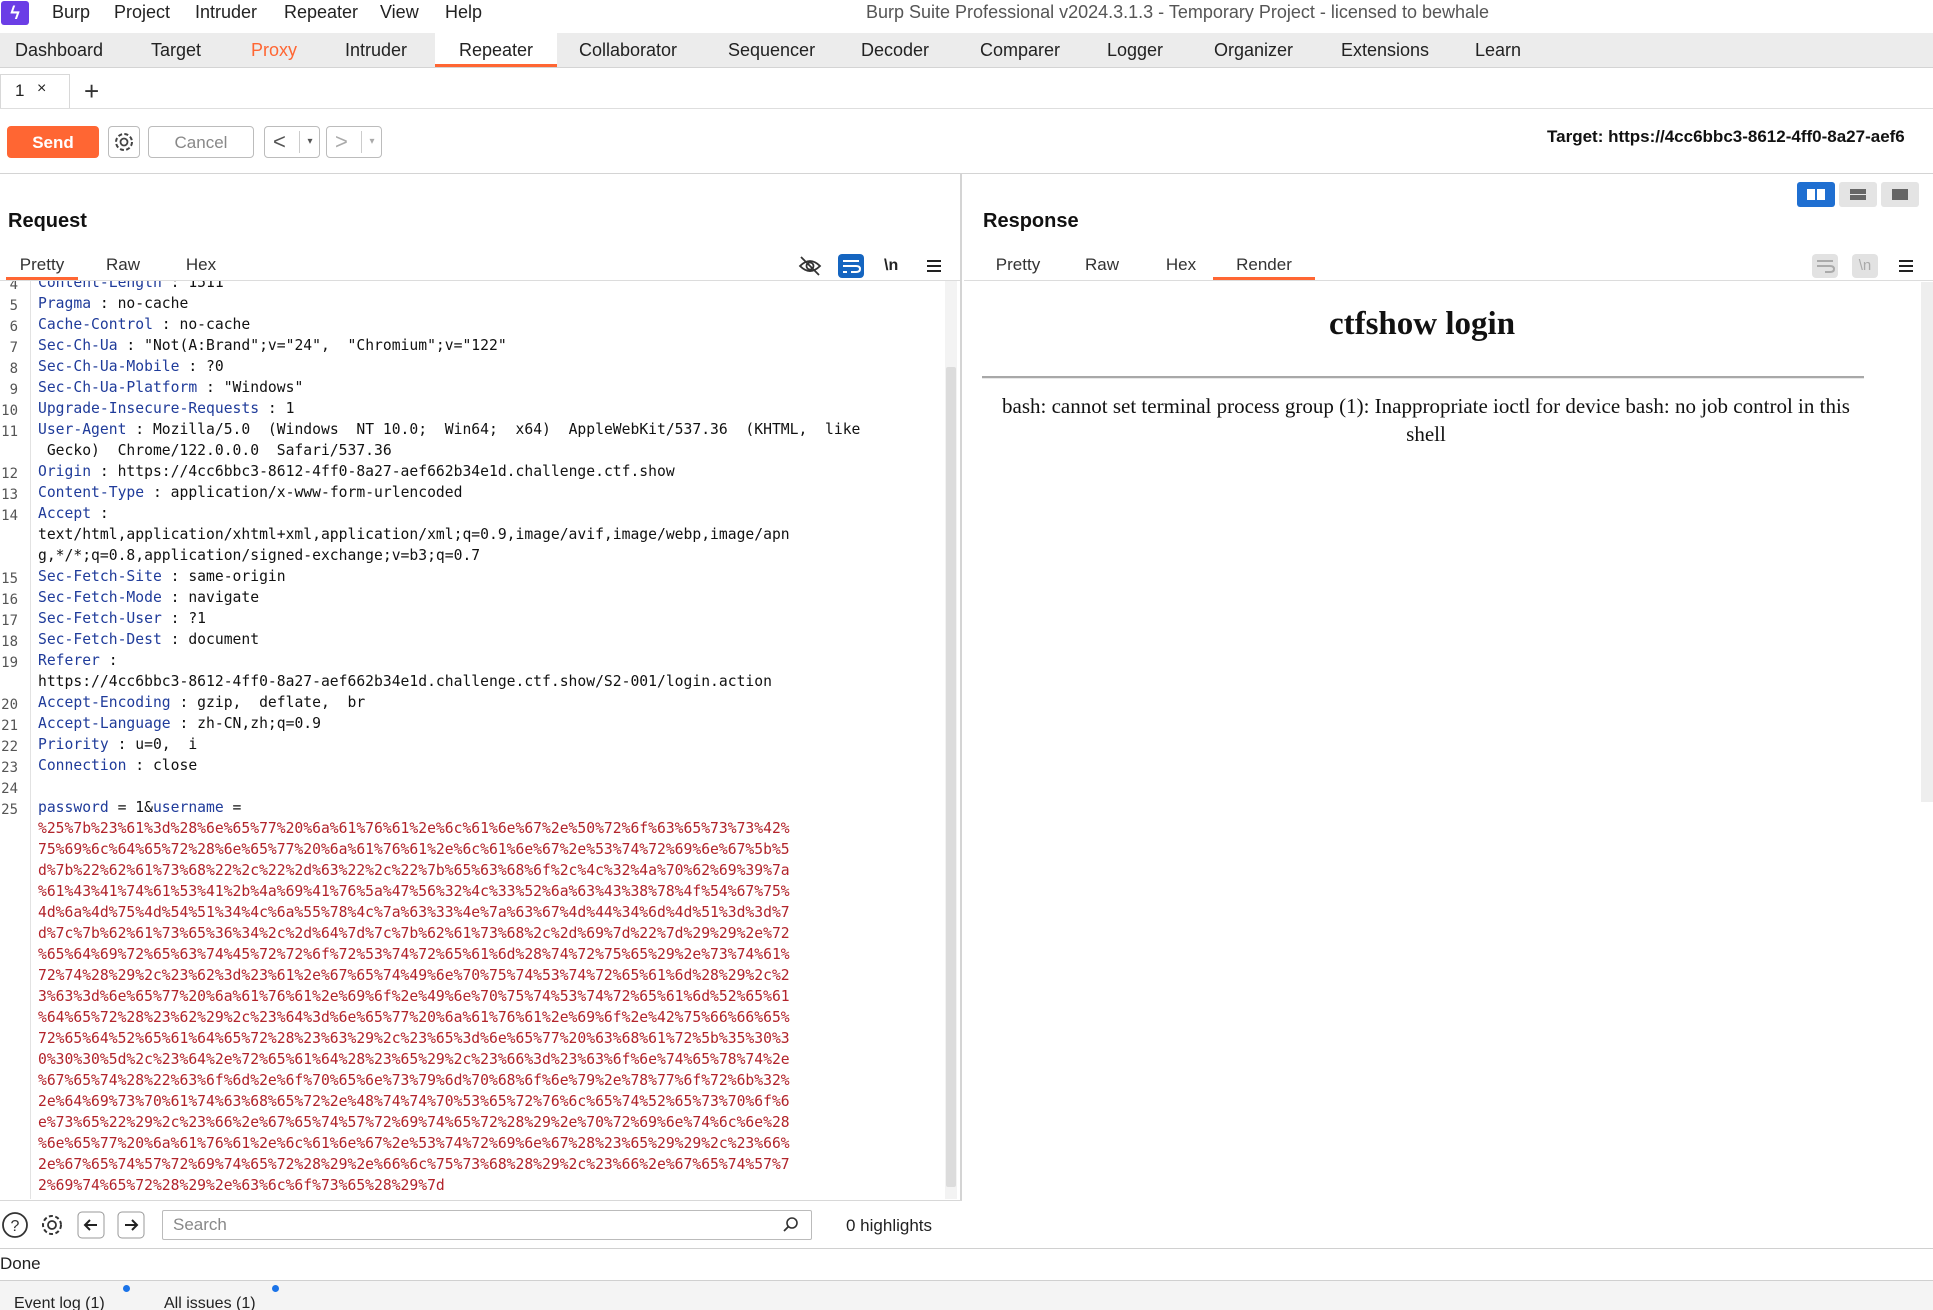  I want to click on response-title: Response, so click(1031, 221).